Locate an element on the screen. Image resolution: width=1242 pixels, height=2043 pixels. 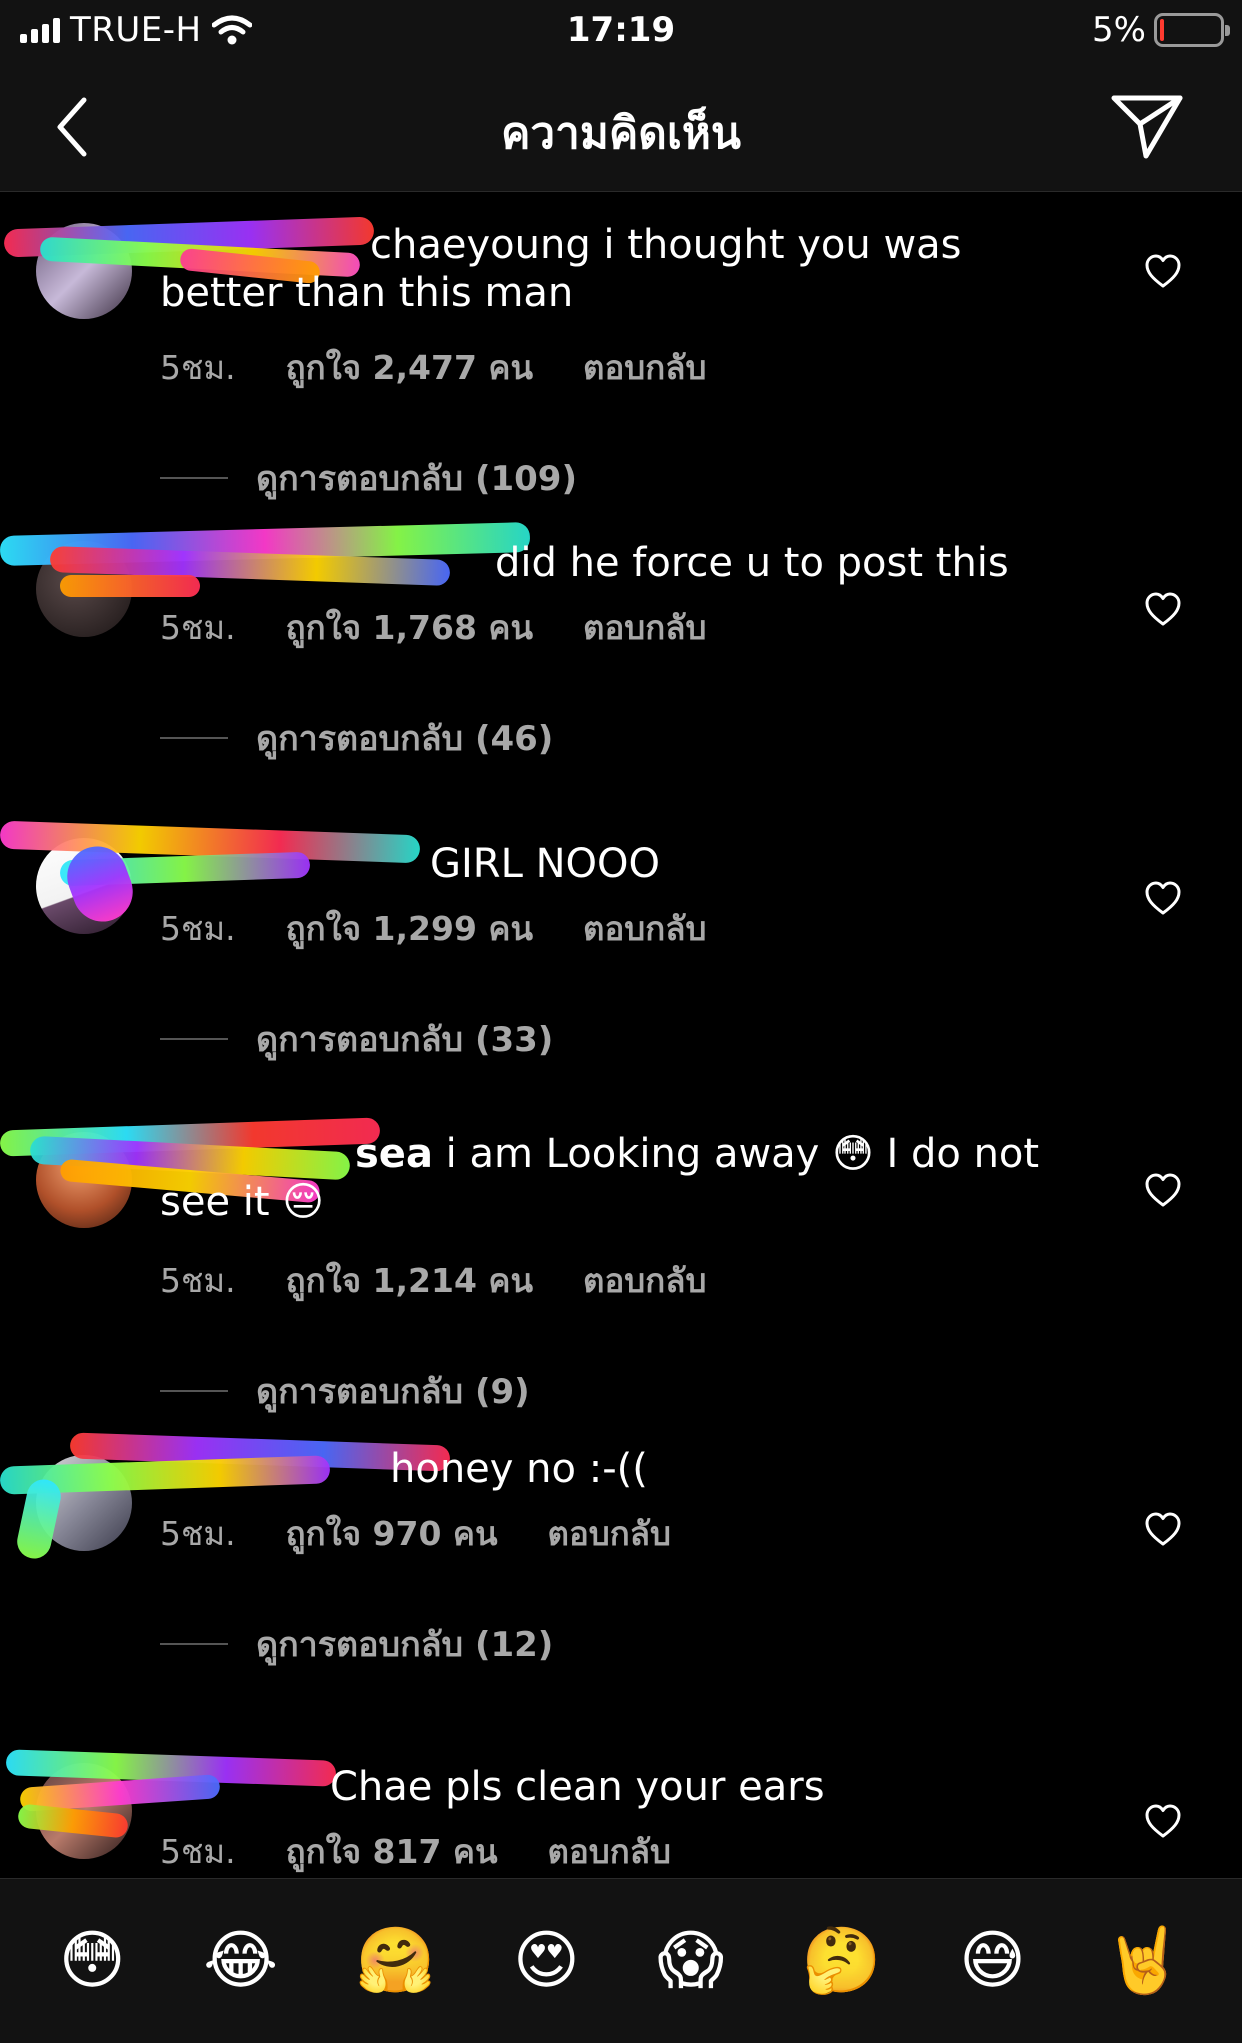
comment-likes: ถูกใจ 2,477 คน is located at coordinates (409, 367).